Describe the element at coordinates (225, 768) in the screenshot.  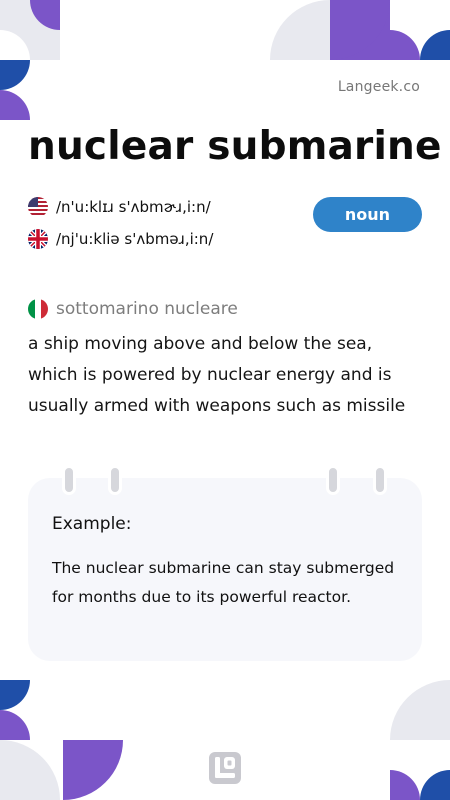
I see `langeek-logo-icon` at that location.